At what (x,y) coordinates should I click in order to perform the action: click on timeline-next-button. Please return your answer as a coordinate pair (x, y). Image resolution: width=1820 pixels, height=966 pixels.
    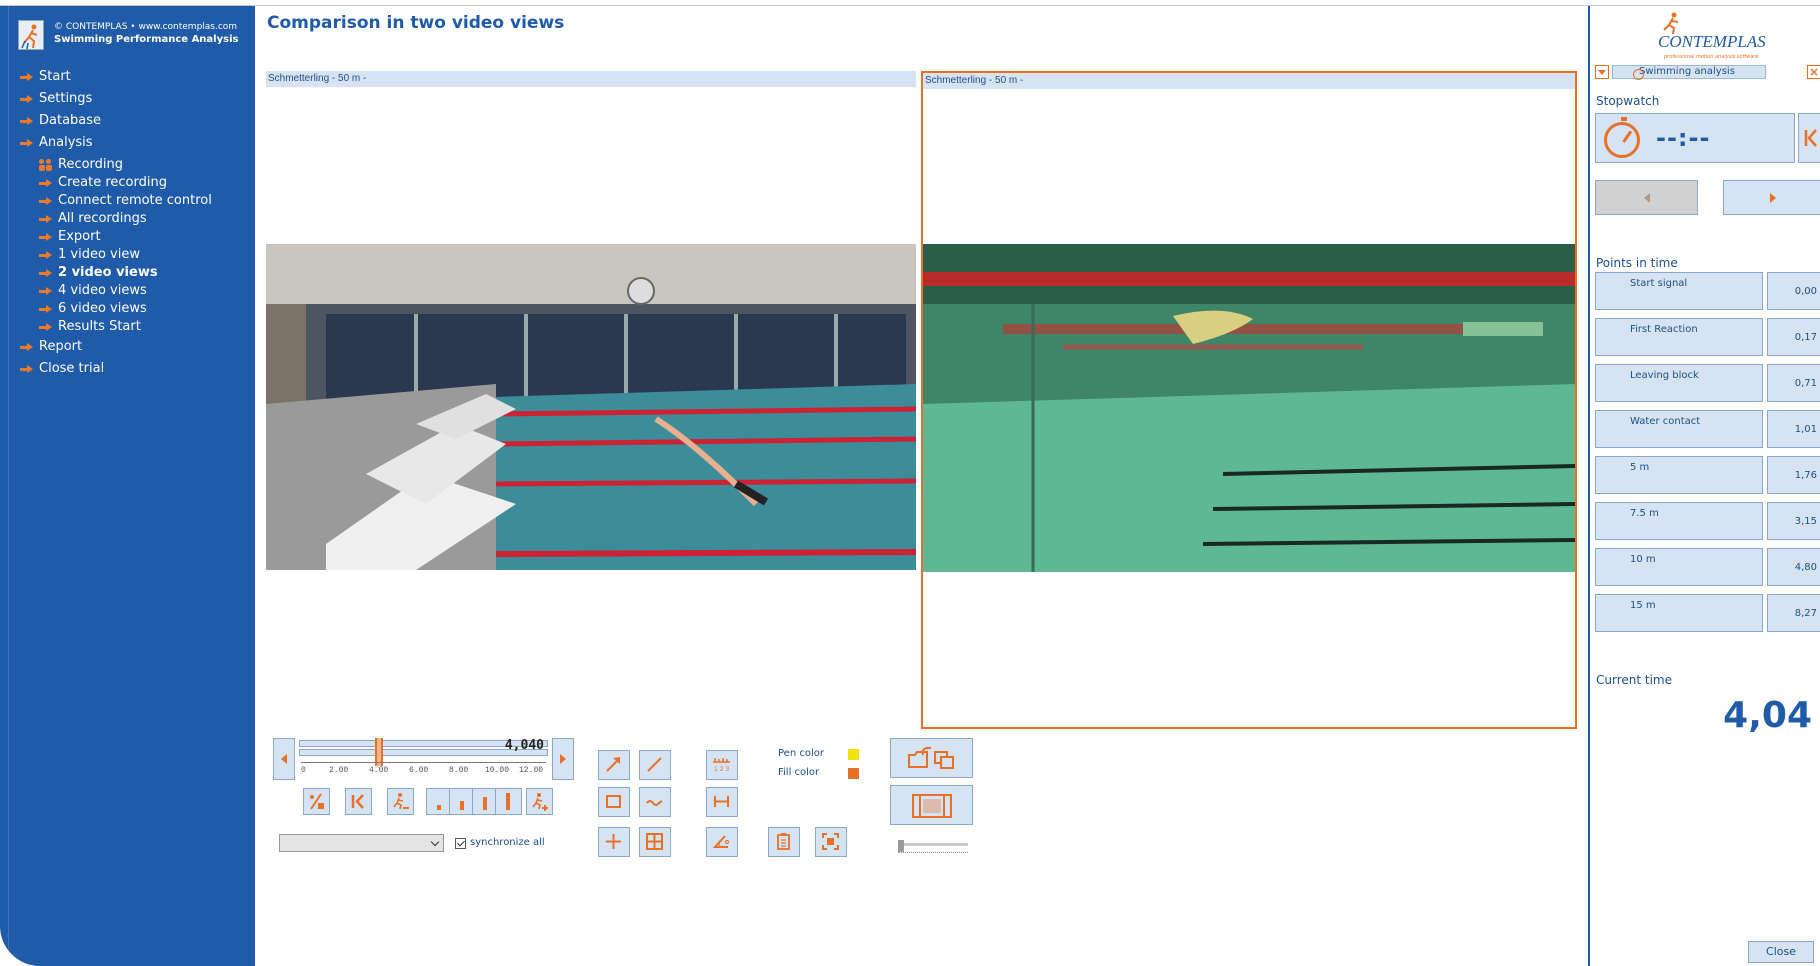
    Looking at the image, I should click on (563, 759).